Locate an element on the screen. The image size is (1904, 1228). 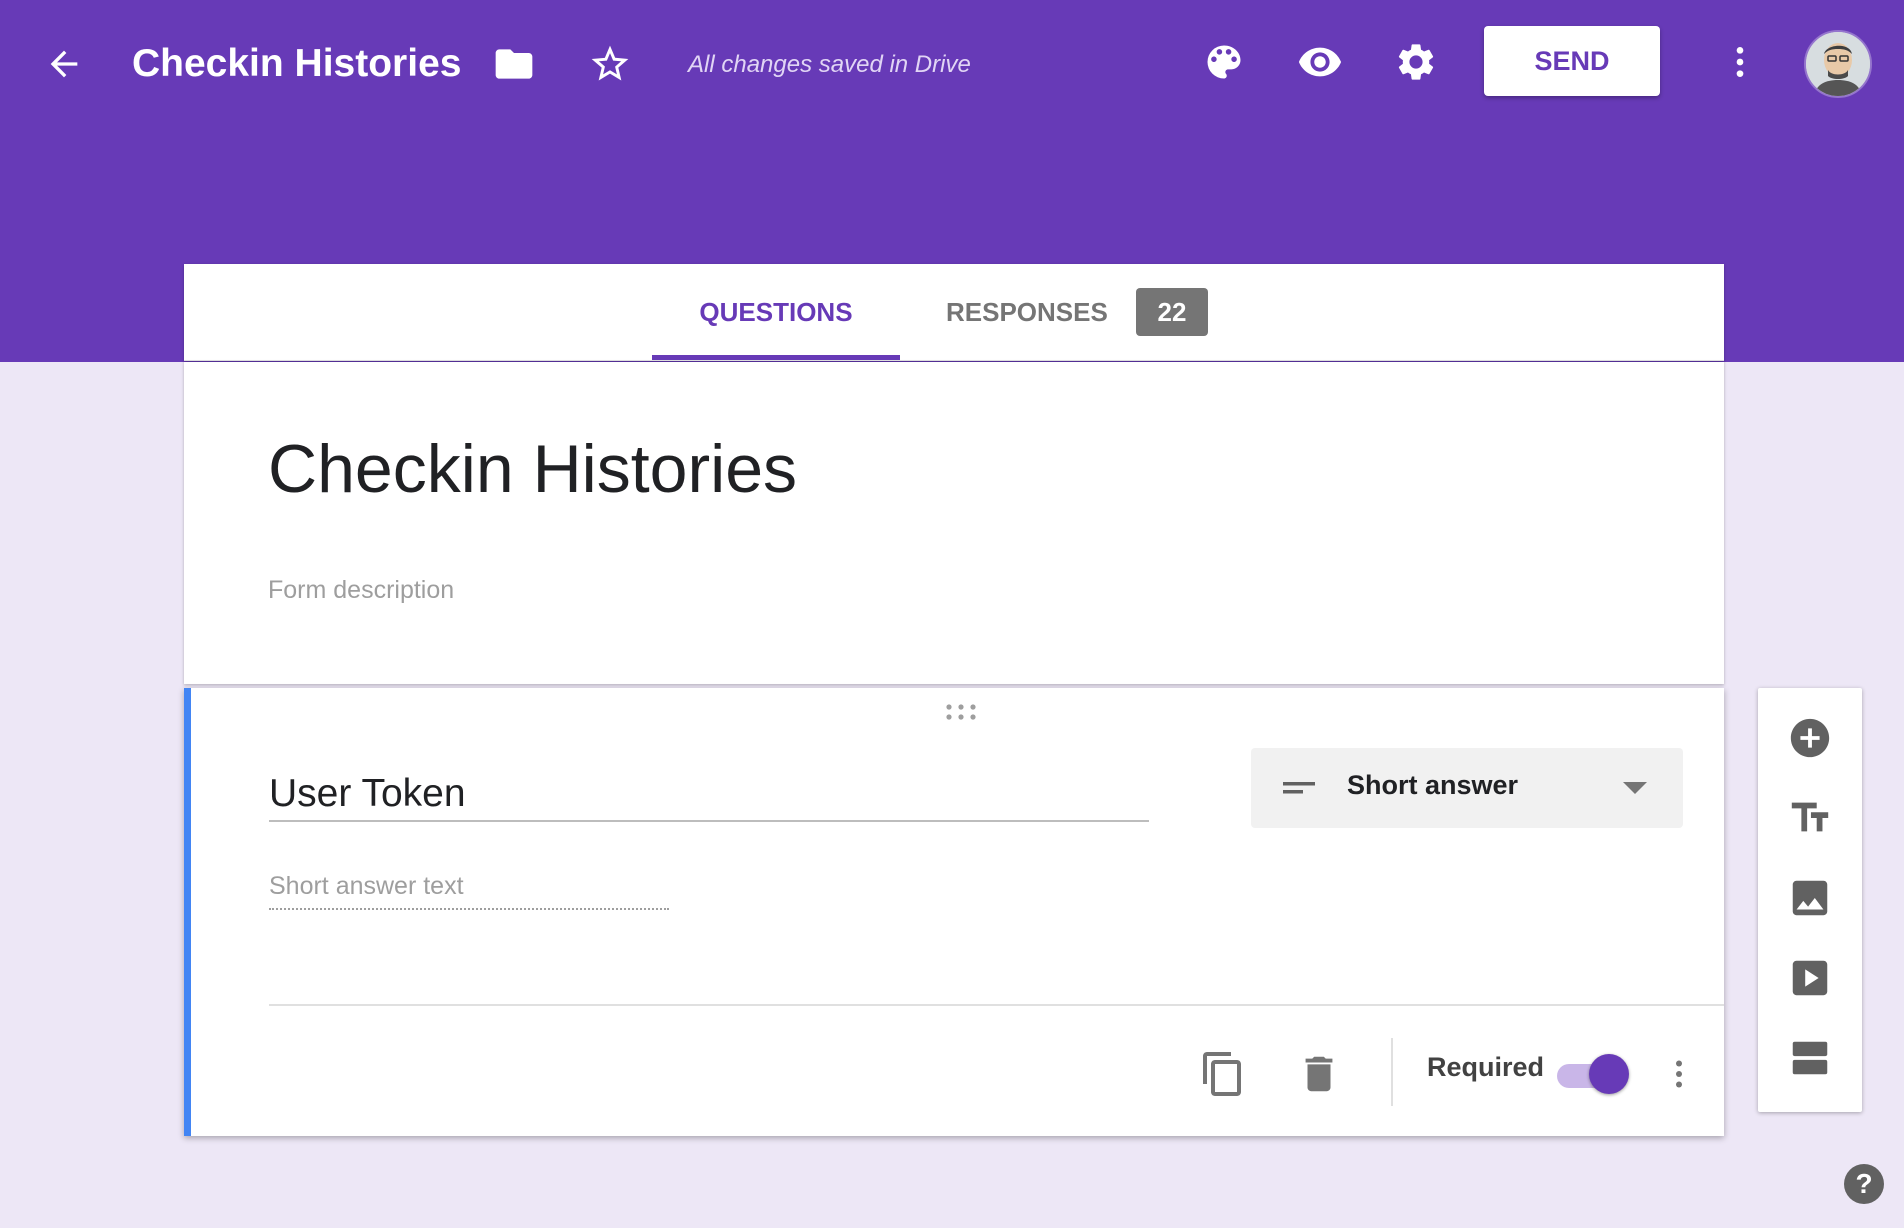
form-name-title: Checkin Histories is located at coordinates (296, 64).